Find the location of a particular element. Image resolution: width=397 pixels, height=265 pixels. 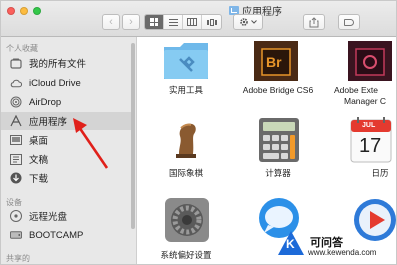

remote-disc-icon is located at coordinates (16, 216).